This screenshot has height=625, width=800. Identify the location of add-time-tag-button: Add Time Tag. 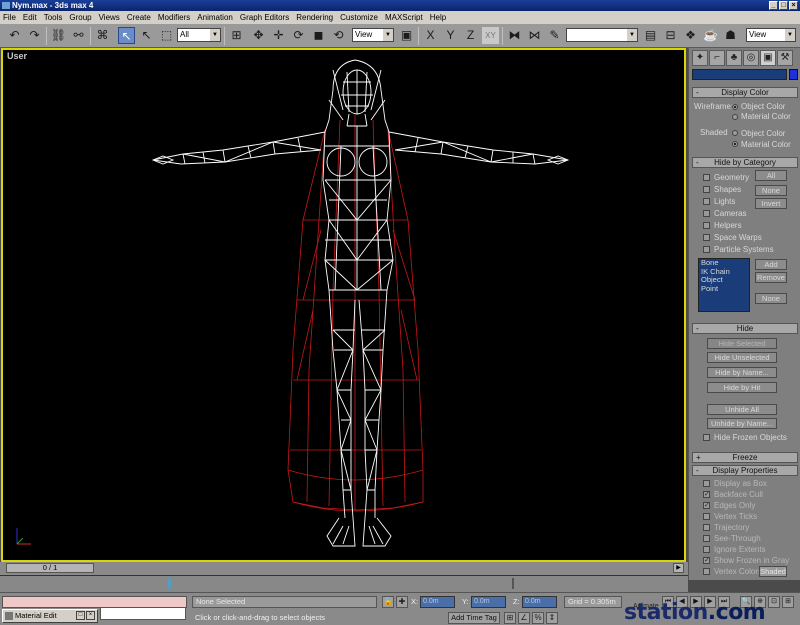
(474, 618).